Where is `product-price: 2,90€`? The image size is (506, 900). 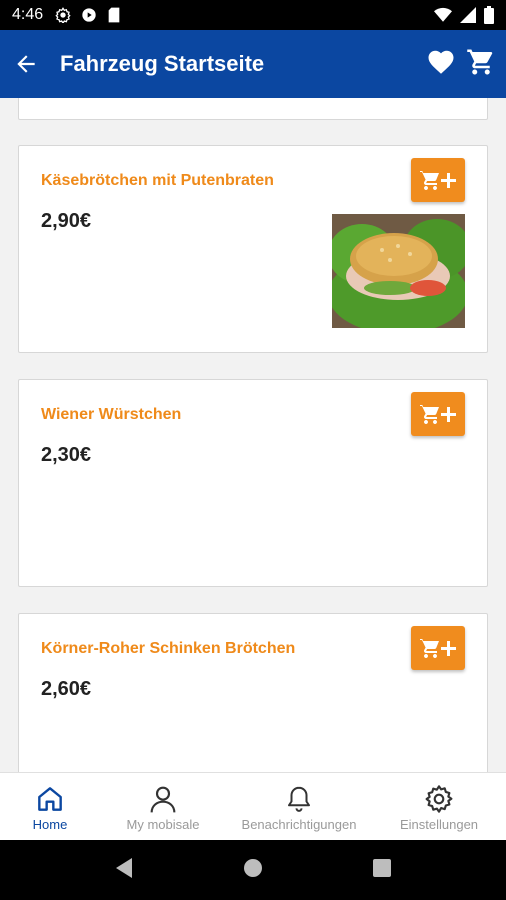
product-price: 2,90€ is located at coordinates (66, 221).